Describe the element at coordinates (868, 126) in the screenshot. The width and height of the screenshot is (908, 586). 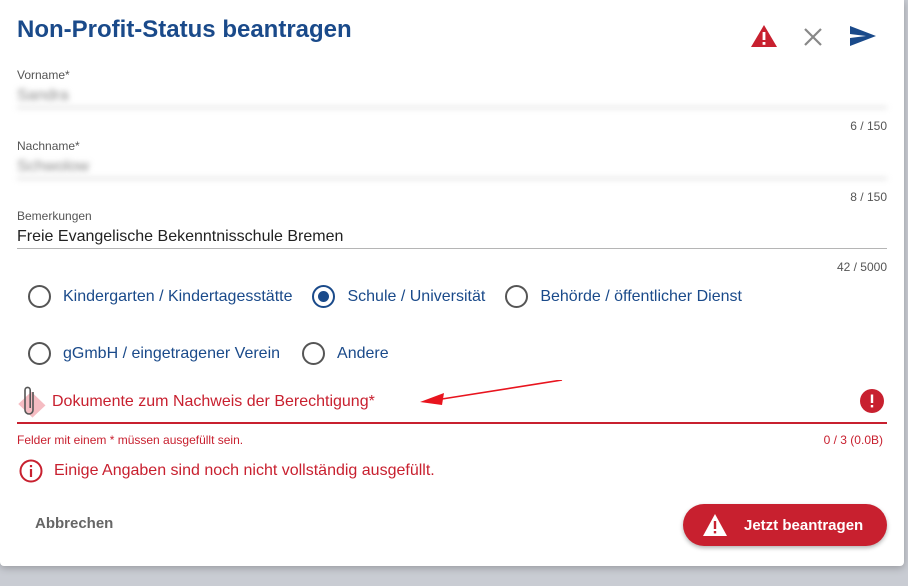
I see `vorname-counter: 6 / 150` at that location.